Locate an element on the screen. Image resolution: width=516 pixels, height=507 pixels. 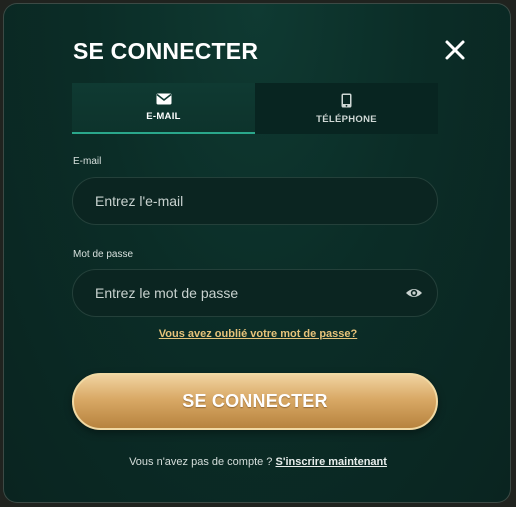
phone-icon is located at coordinates (346, 100).